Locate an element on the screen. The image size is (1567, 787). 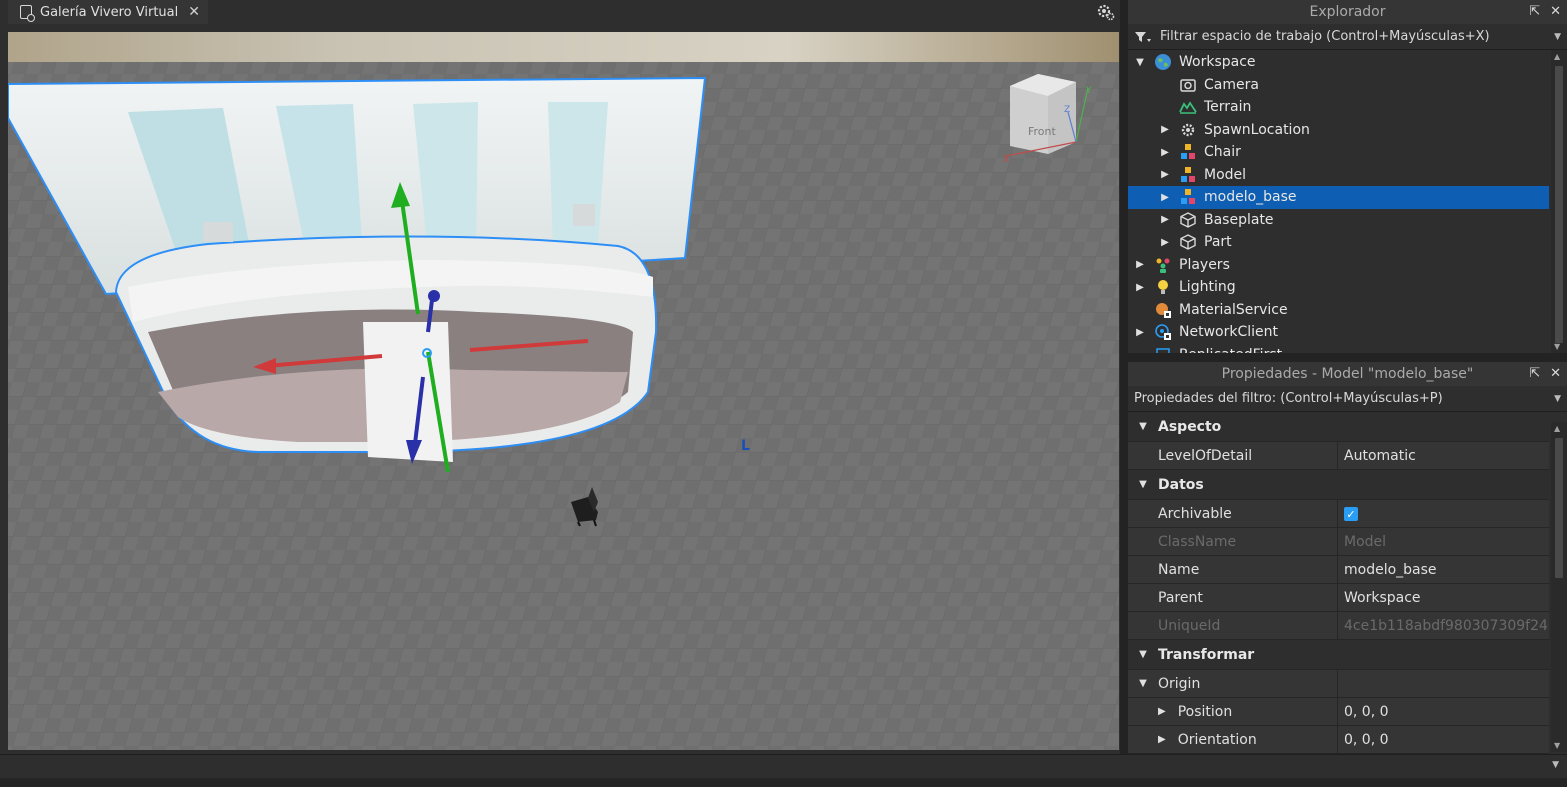
property-row-archivable: Archivable ✓ is located at coordinates (1338, 514).